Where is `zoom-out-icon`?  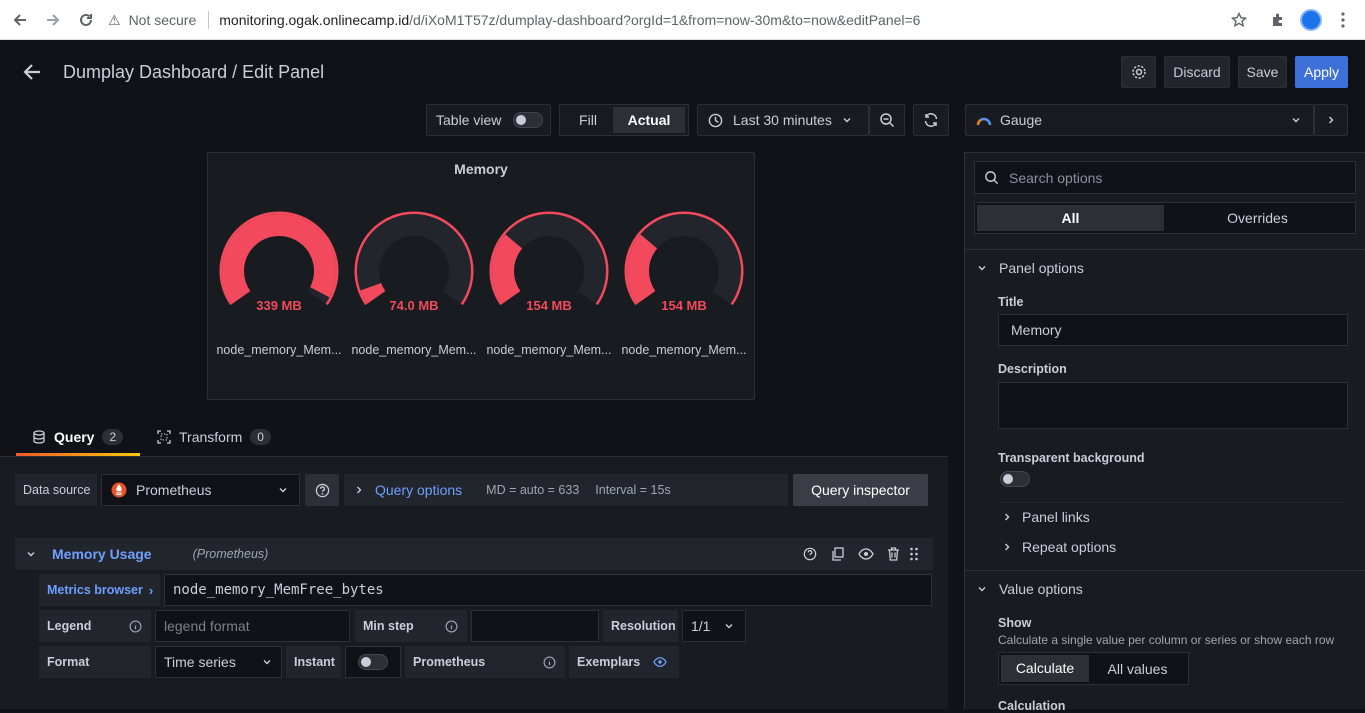
zoom-out-icon is located at coordinates (887, 120).